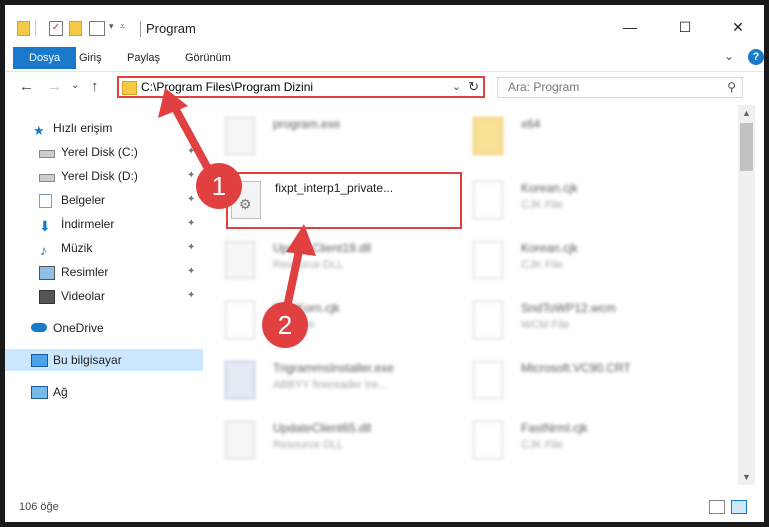  What do you see at coordinates (173, 103) in the screenshot?
I see `arrow-1-head` at bounding box center [173, 103].